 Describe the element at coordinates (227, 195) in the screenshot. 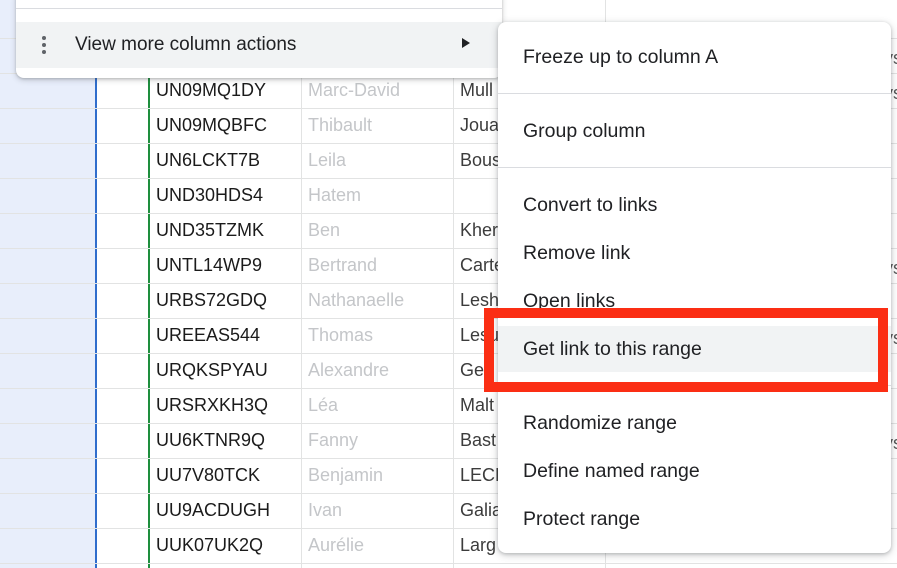

I see `cell-user-id: UND30HDS4` at that location.